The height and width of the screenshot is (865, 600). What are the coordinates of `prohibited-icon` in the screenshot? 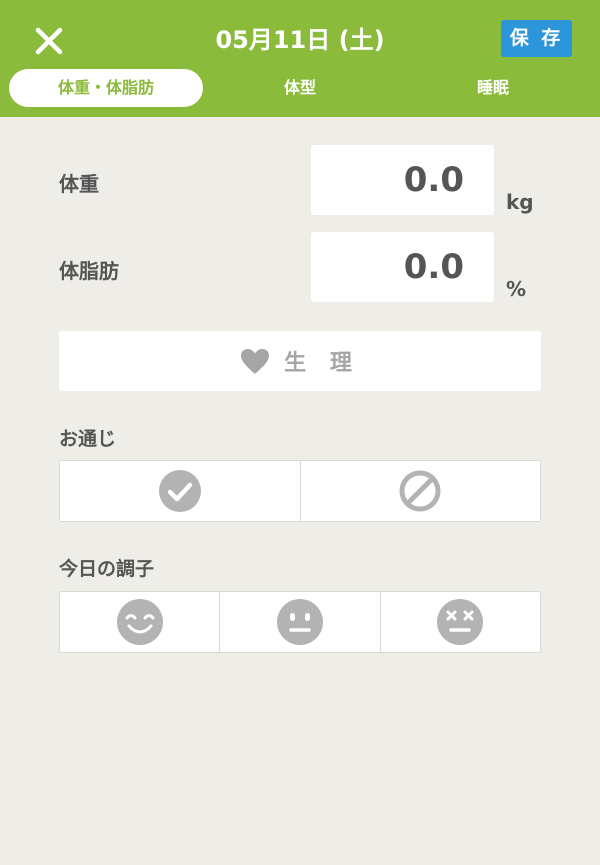 It's located at (420, 491).